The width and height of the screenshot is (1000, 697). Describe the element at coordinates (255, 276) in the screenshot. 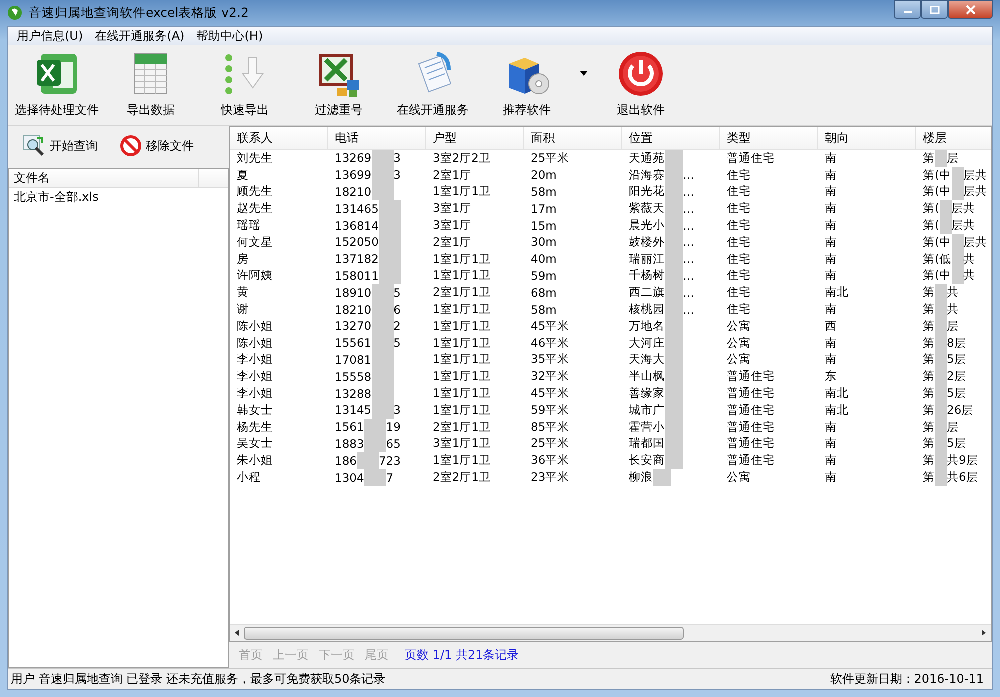

I see `table-cell: 许阿姨` at that location.